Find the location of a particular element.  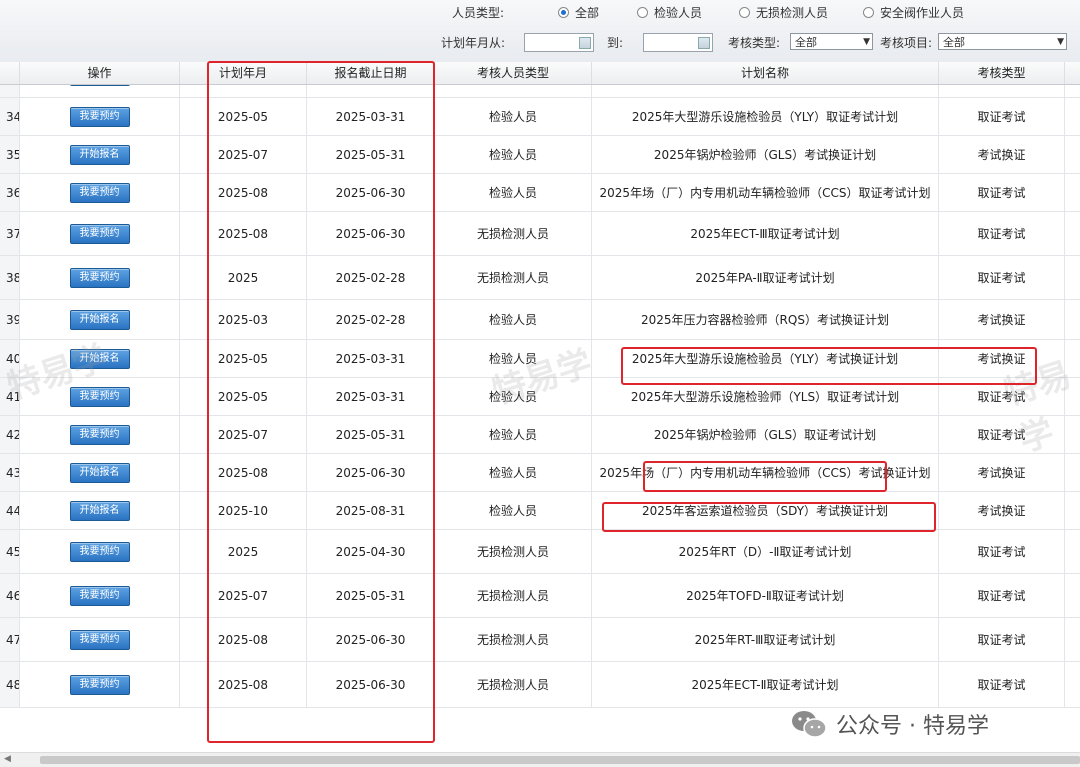

radio-safety-valve-icon is located at coordinates (868, 12).